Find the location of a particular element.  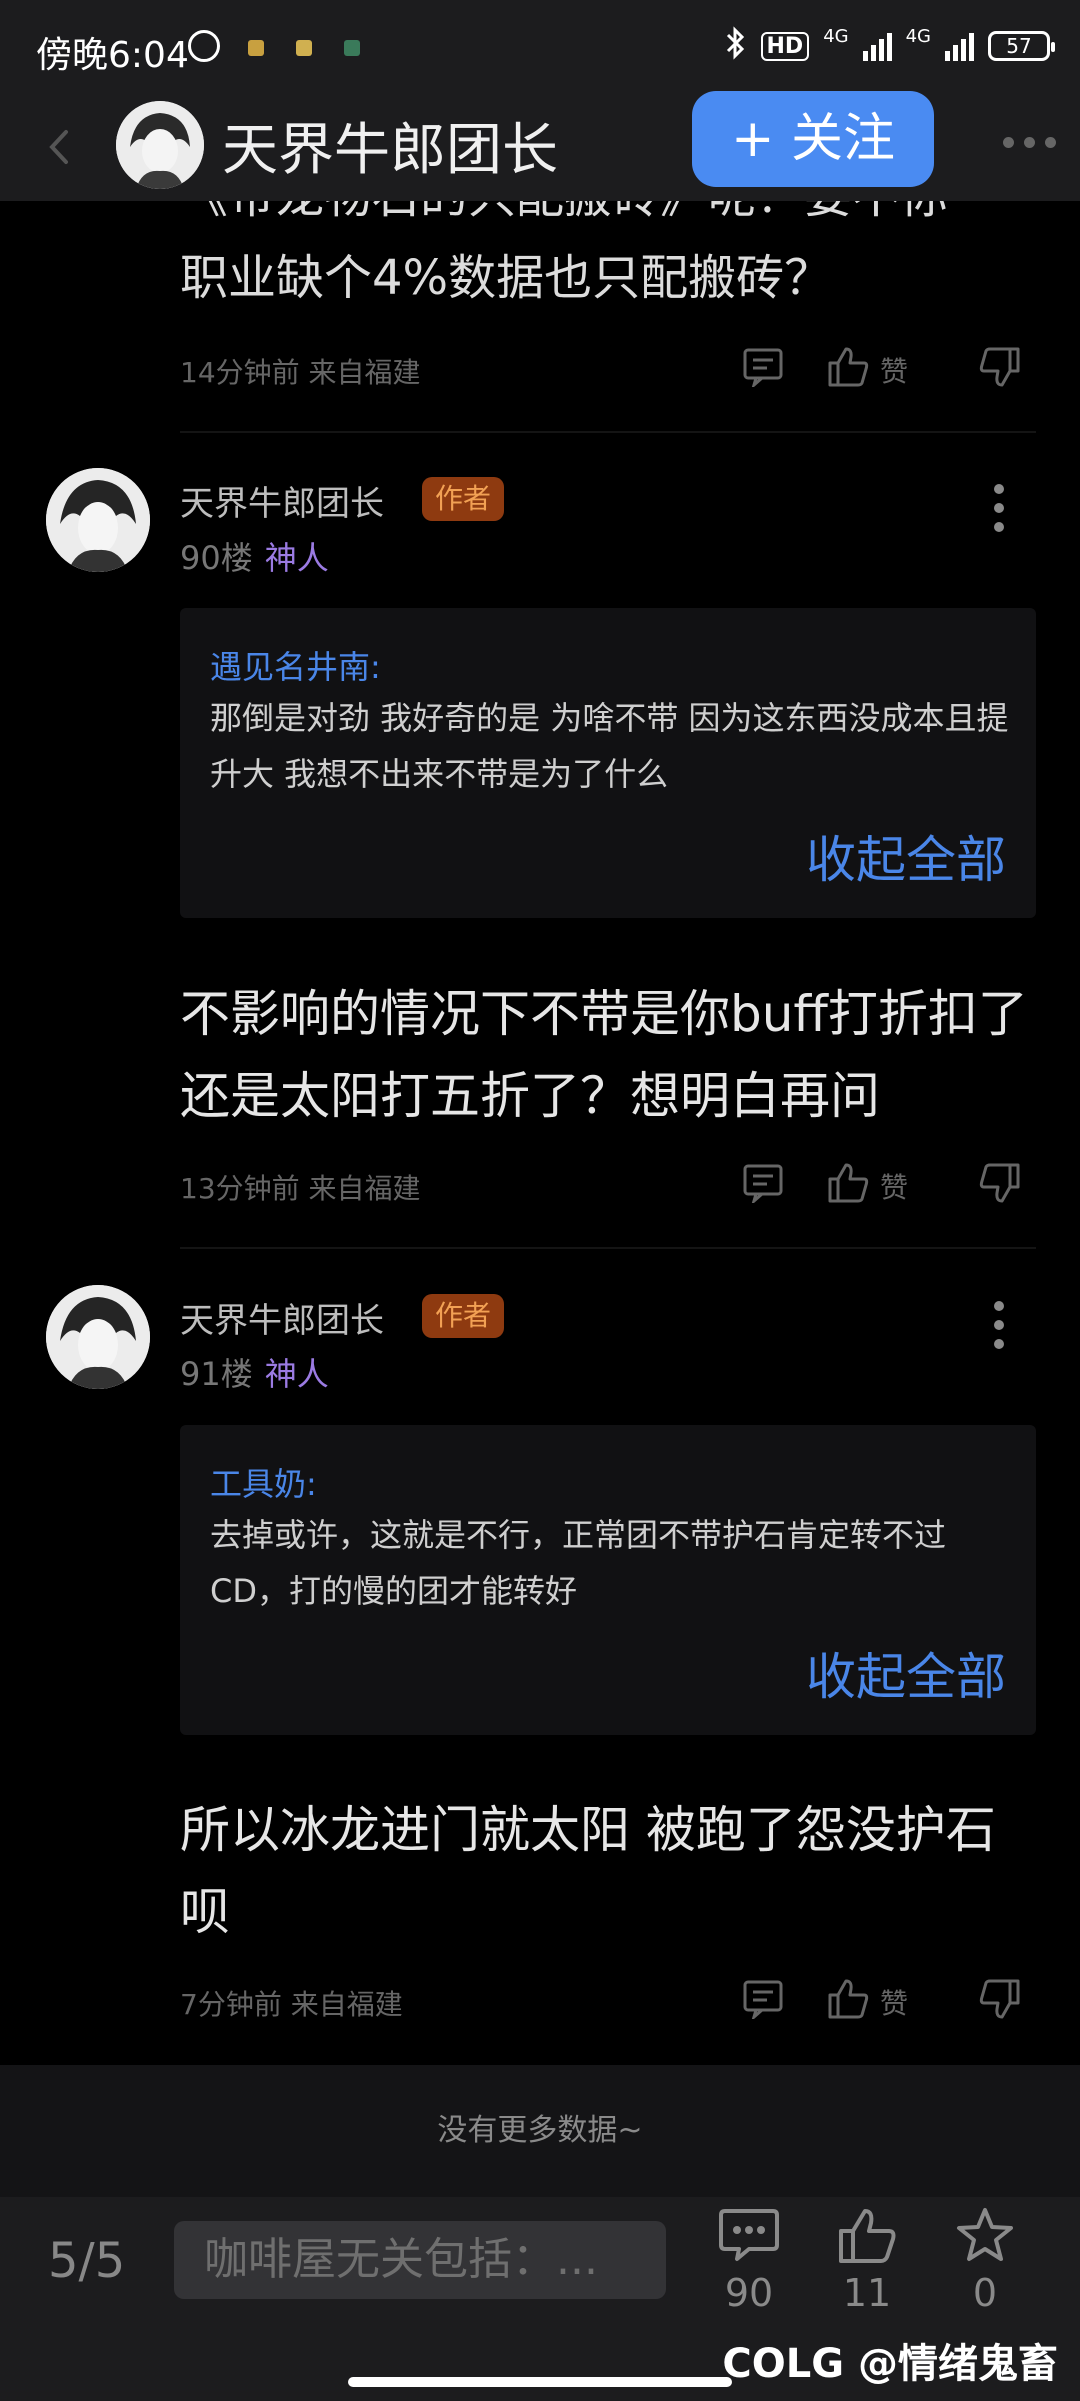

hd-badge: HD is located at coordinates (785, 46).